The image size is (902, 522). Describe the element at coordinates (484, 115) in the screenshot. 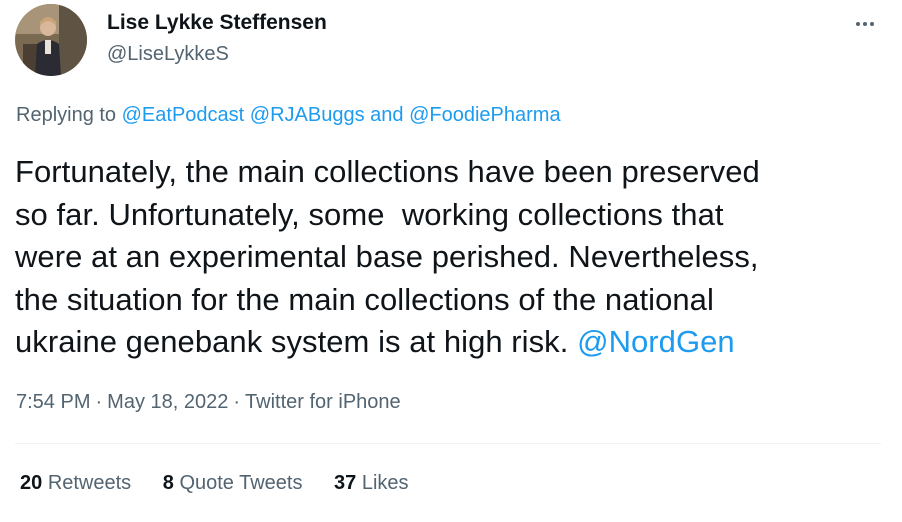

I see `mention-foodiepharma: @FoodiePharma` at that location.